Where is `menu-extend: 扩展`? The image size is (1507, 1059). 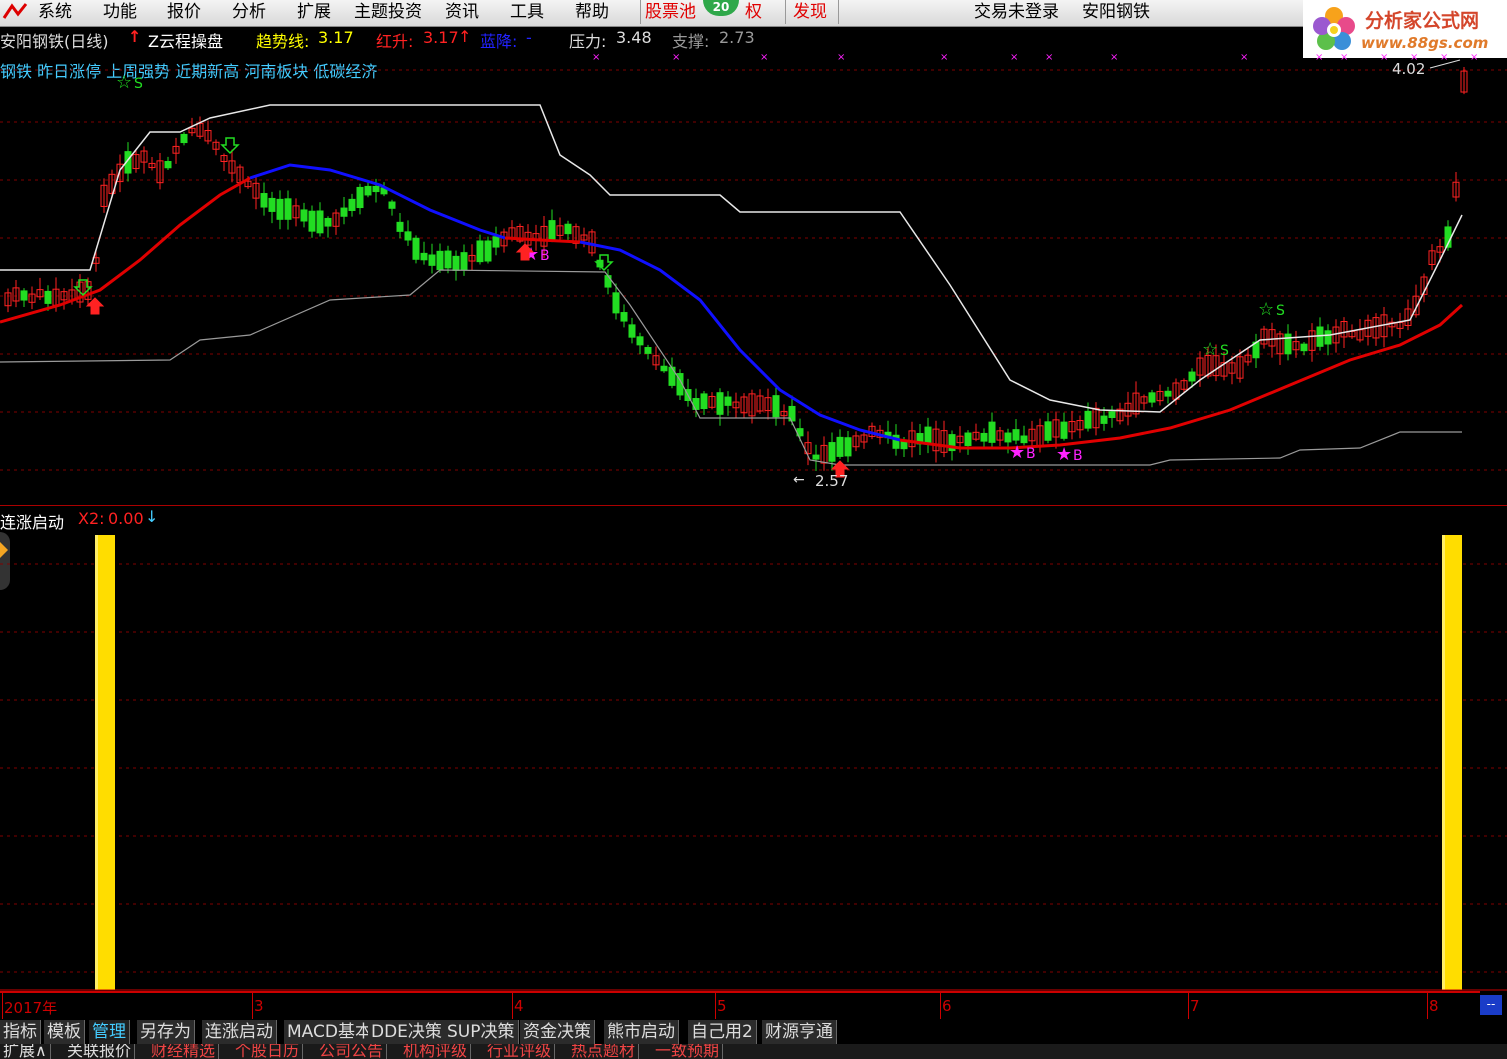
menu-extend: 扩展 is located at coordinates (314, 12).